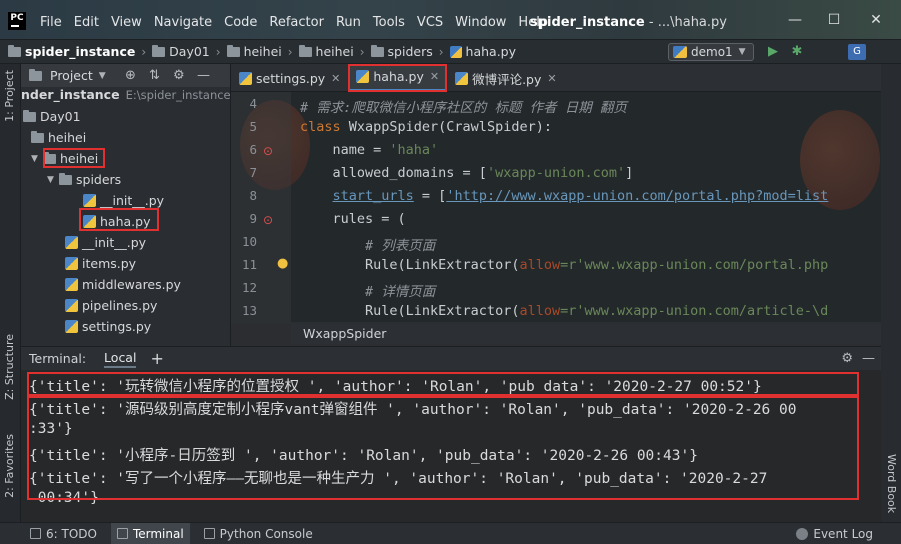 The width and height of the screenshot is (901, 544). I want to click on locate-icon: ⊕, so click(130, 75).